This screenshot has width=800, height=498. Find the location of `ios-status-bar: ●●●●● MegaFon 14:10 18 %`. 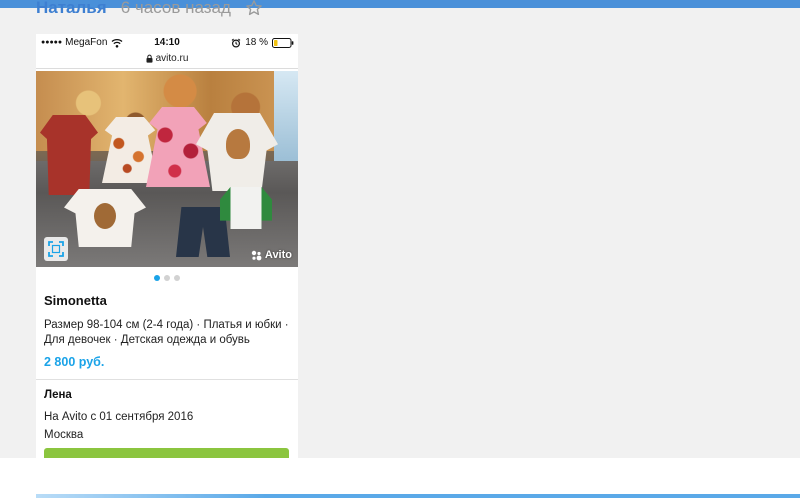

ios-status-bar: ●●●●● MegaFon 14:10 18 % is located at coordinates (167, 42).